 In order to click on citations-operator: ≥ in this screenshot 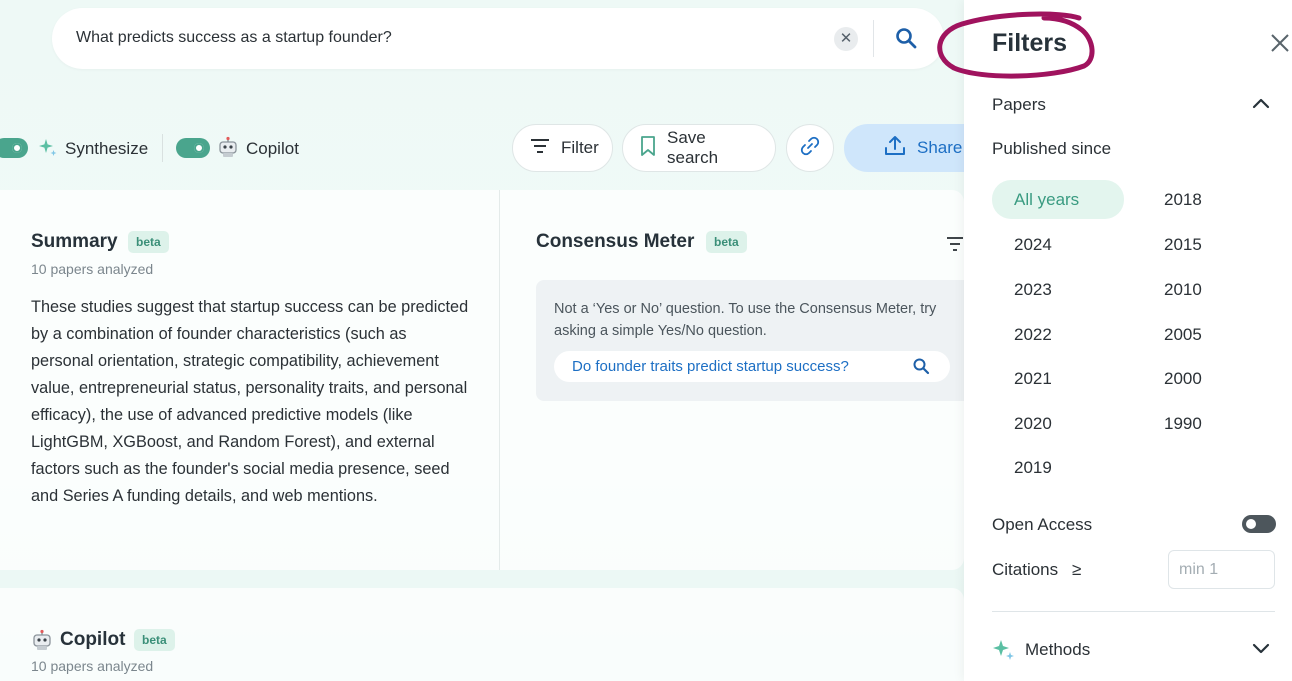, I will do `click(1077, 569)`.